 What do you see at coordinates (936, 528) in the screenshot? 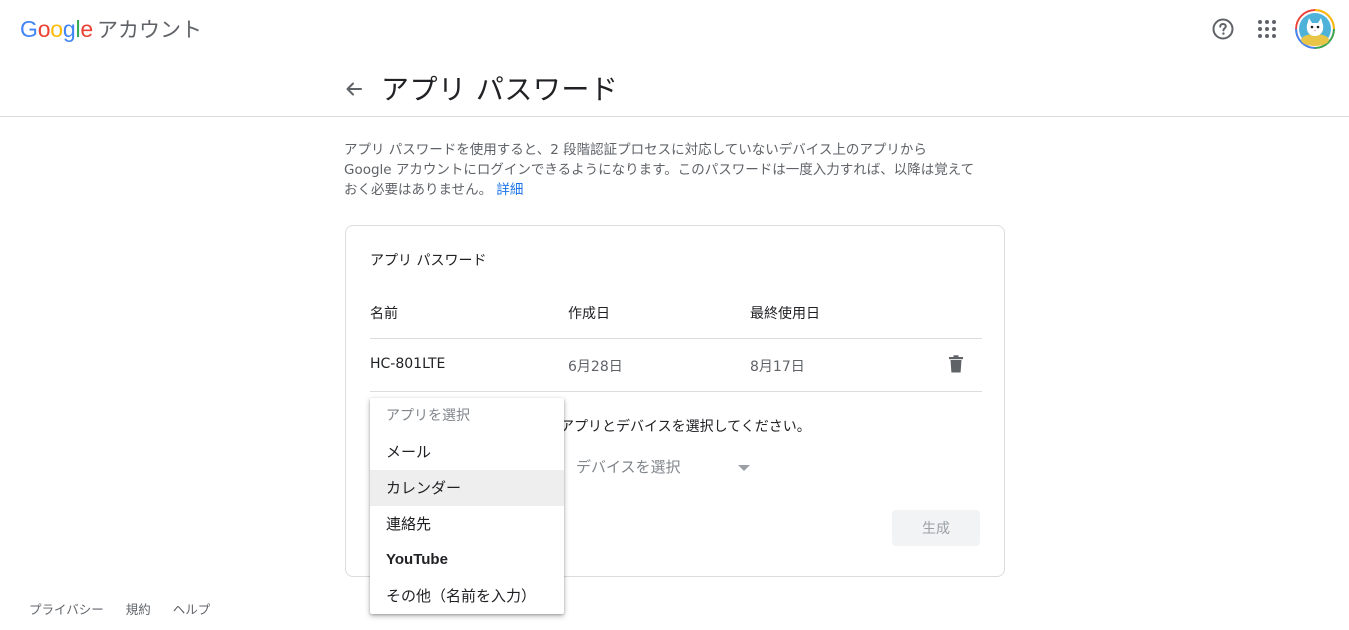
I see `generate-button: 生成` at bounding box center [936, 528].